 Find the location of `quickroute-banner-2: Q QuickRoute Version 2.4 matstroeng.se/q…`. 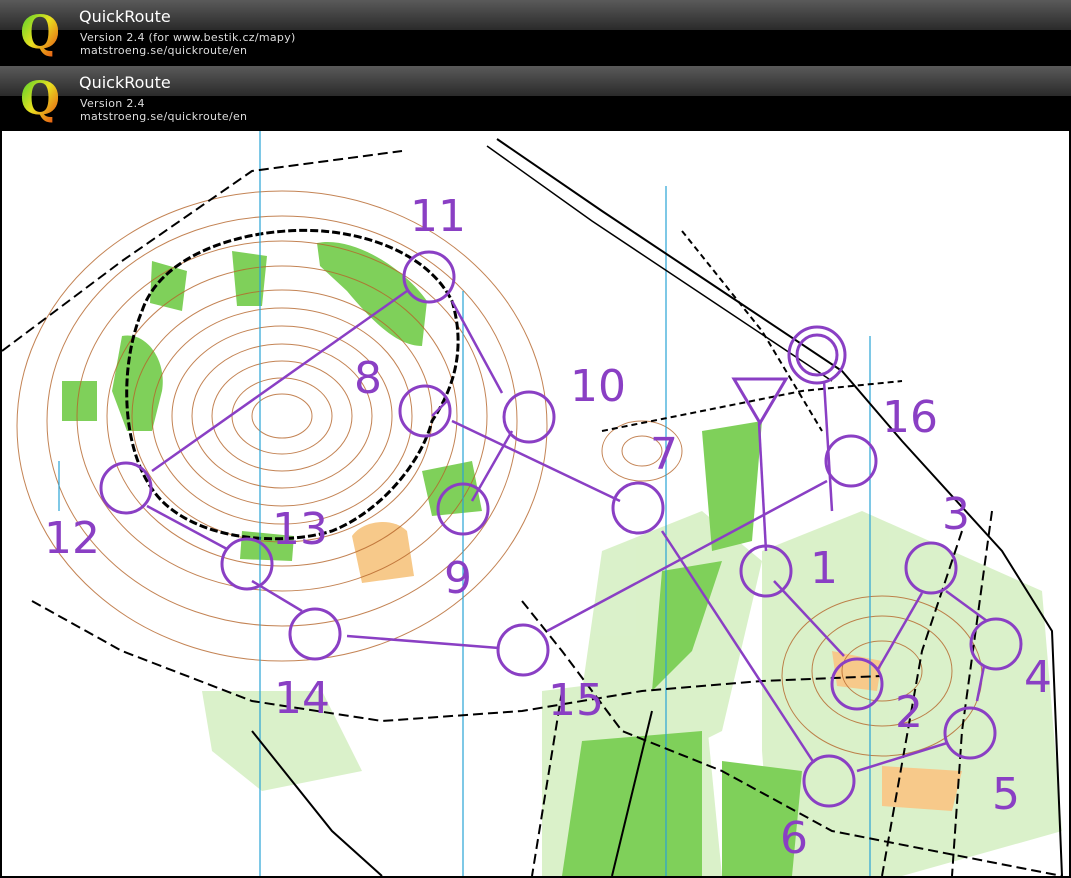

quickroute-banner-2: Q QuickRoute Version 2.4 matstroeng.se/q… is located at coordinates (535, 98).